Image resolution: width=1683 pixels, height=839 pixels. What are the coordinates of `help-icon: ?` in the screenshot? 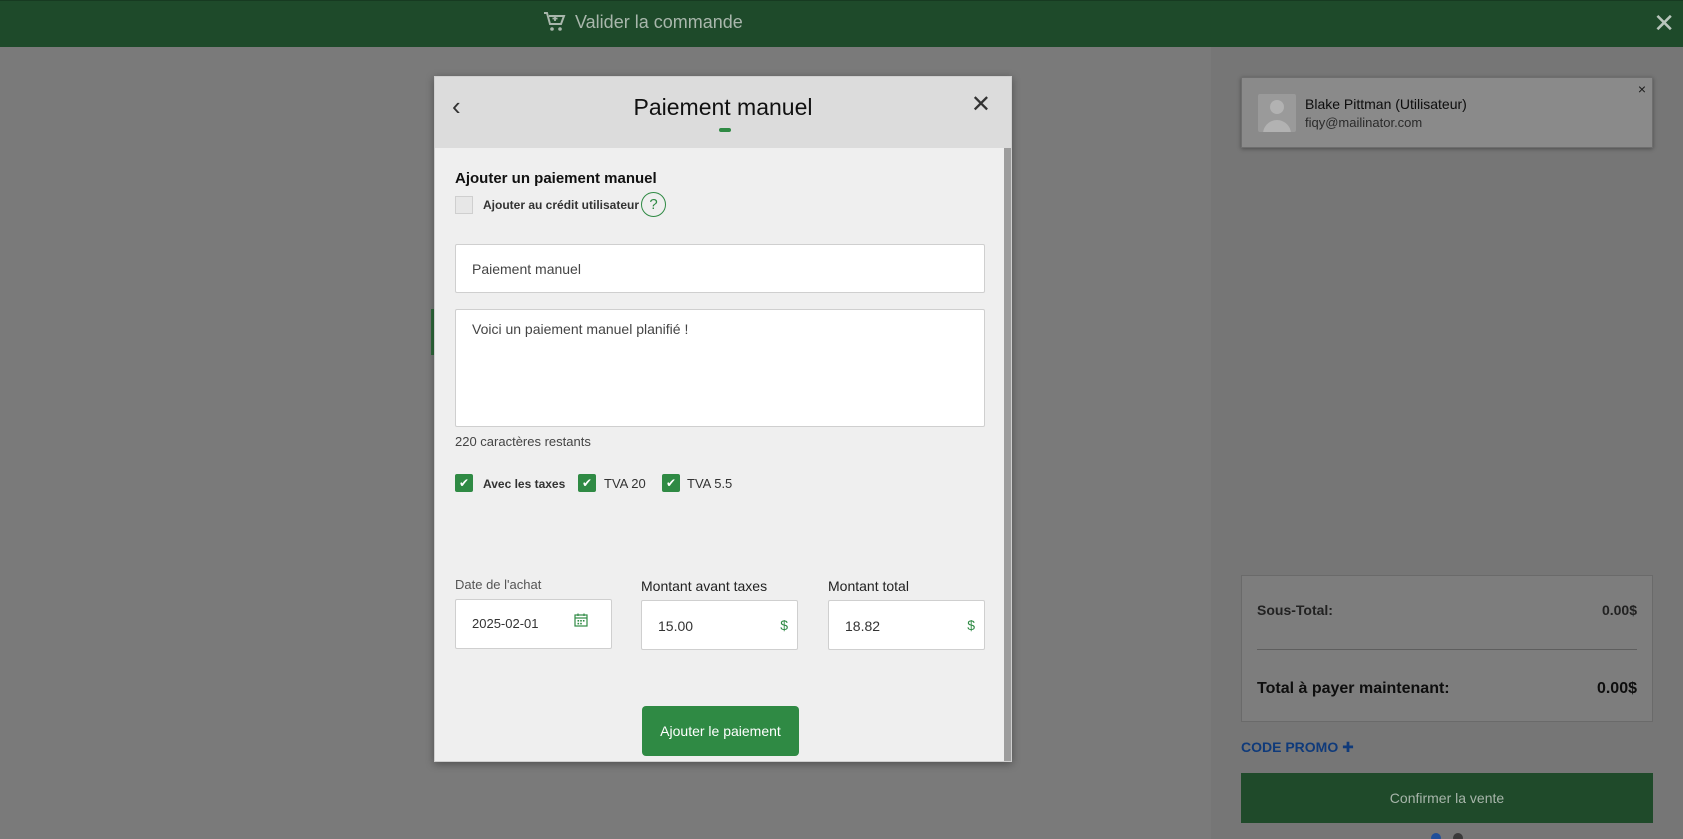 It's located at (653, 204).